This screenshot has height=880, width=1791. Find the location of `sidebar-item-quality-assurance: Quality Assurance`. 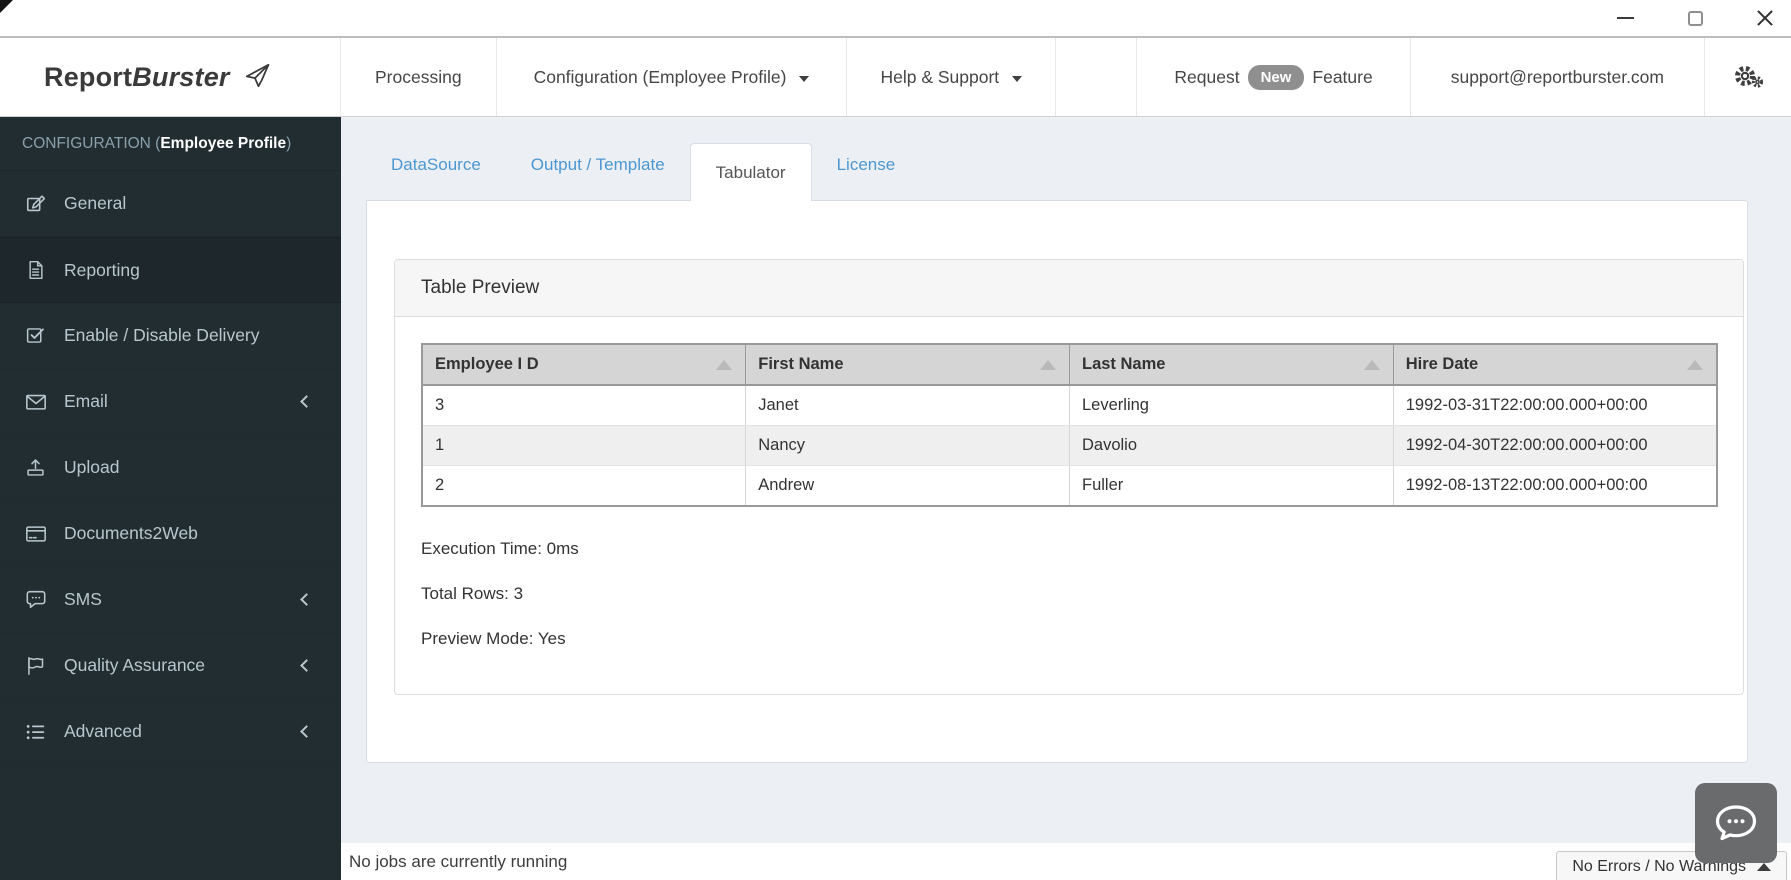

sidebar-item-quality-assurance: Quality Assurance is located at coordinates (170, 666).